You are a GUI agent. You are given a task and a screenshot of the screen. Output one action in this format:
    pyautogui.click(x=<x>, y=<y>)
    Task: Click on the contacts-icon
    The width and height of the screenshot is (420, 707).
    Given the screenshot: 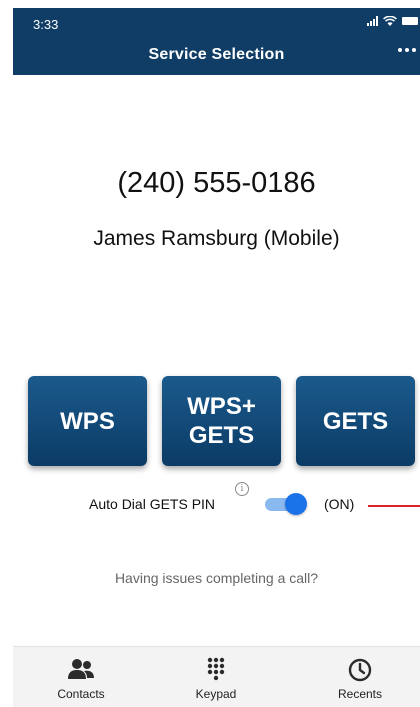 What is the action you would take?
    pyautogui.click(x=81, y=669)
    